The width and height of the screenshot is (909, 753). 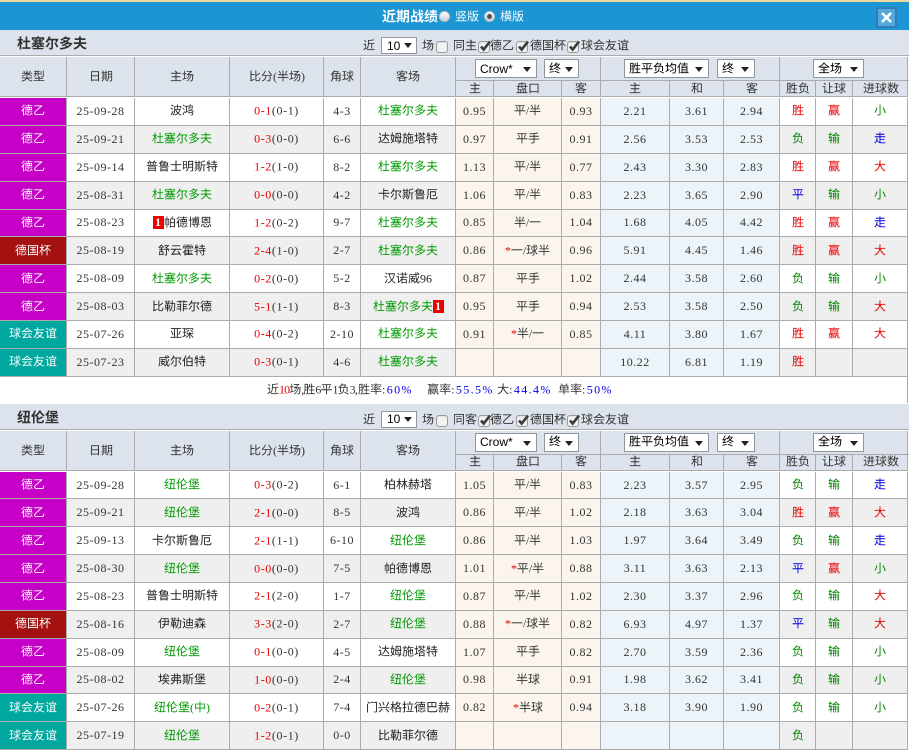 What do you see at coordinates (399, 390) in the screenshot?
I see `svg-text: 60%` at bounding box center [399, 390].